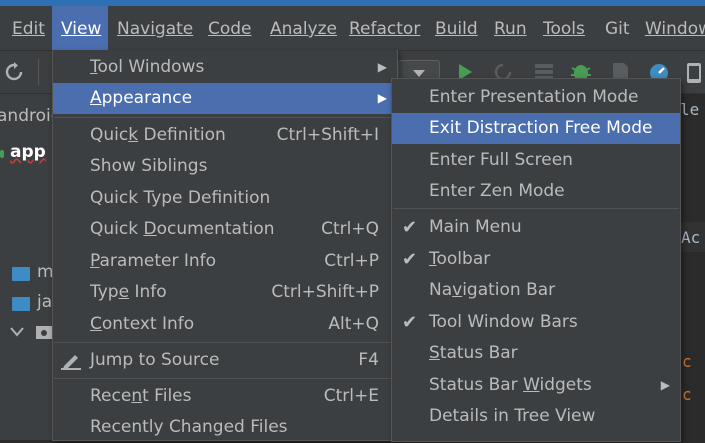  Describe the element at coordinates (225, 198) in the screenshot. I see `menu-item-quick-type-definition: Quick Type Definition` at that location.